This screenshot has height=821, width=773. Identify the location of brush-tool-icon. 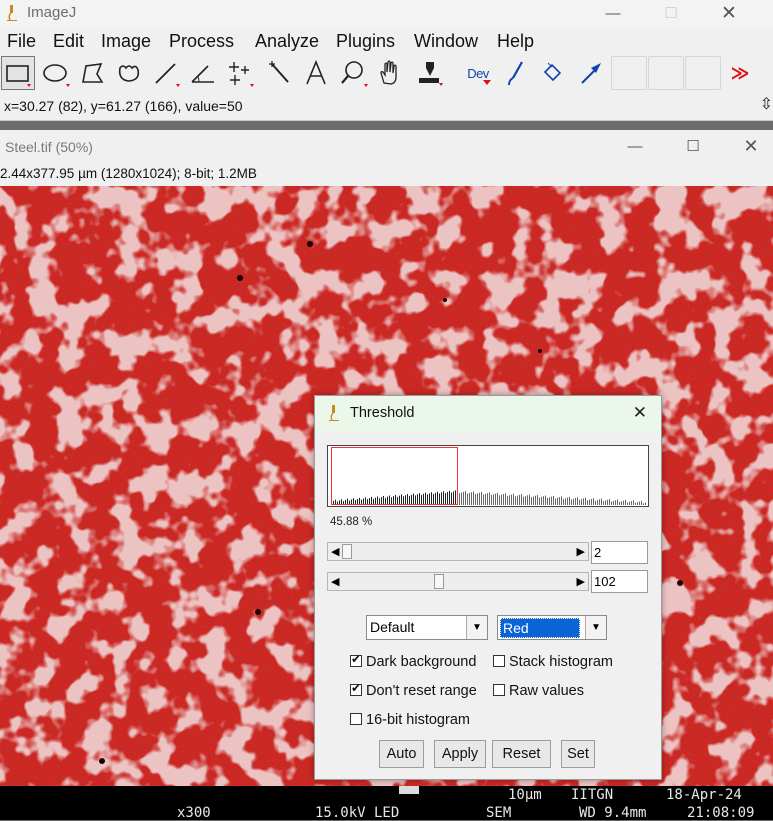
(515, 73).